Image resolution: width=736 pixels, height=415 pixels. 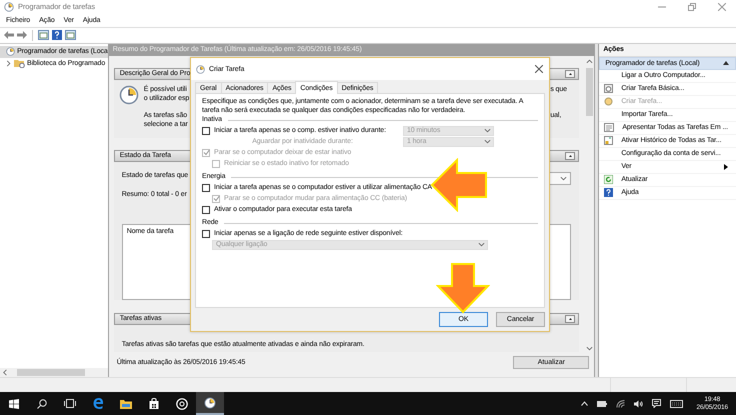 I want to click on collapse-icon, so click(x=726, y=63).